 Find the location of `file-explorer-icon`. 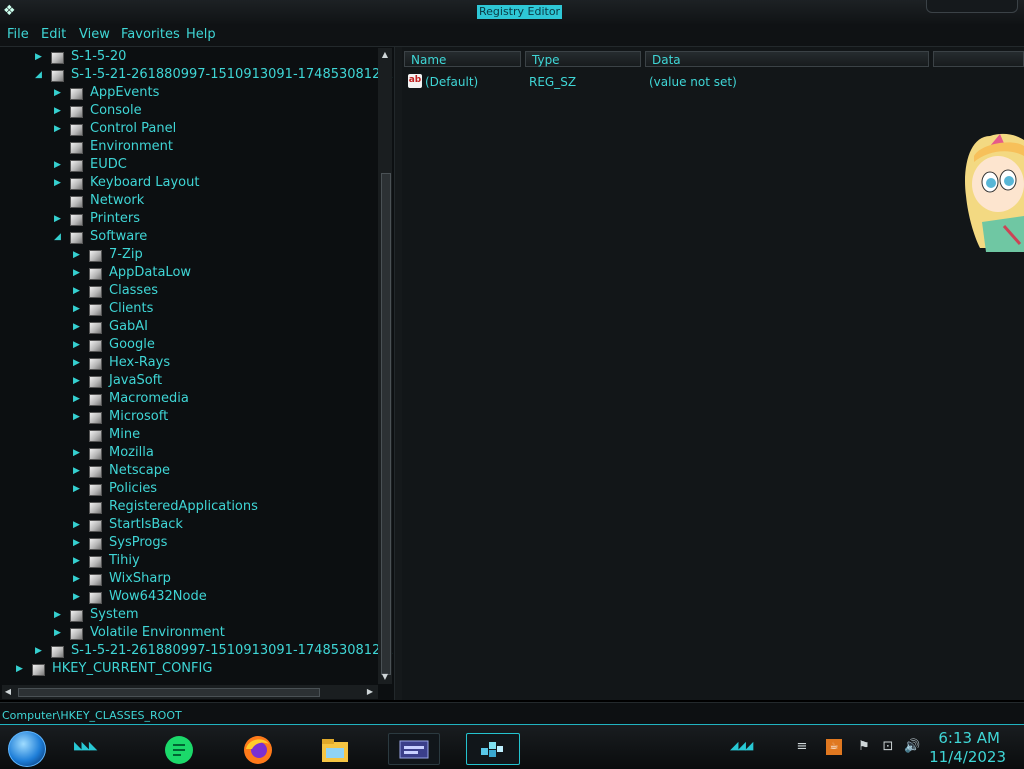

file-explorer-icon is located at coordinates (335, 750).